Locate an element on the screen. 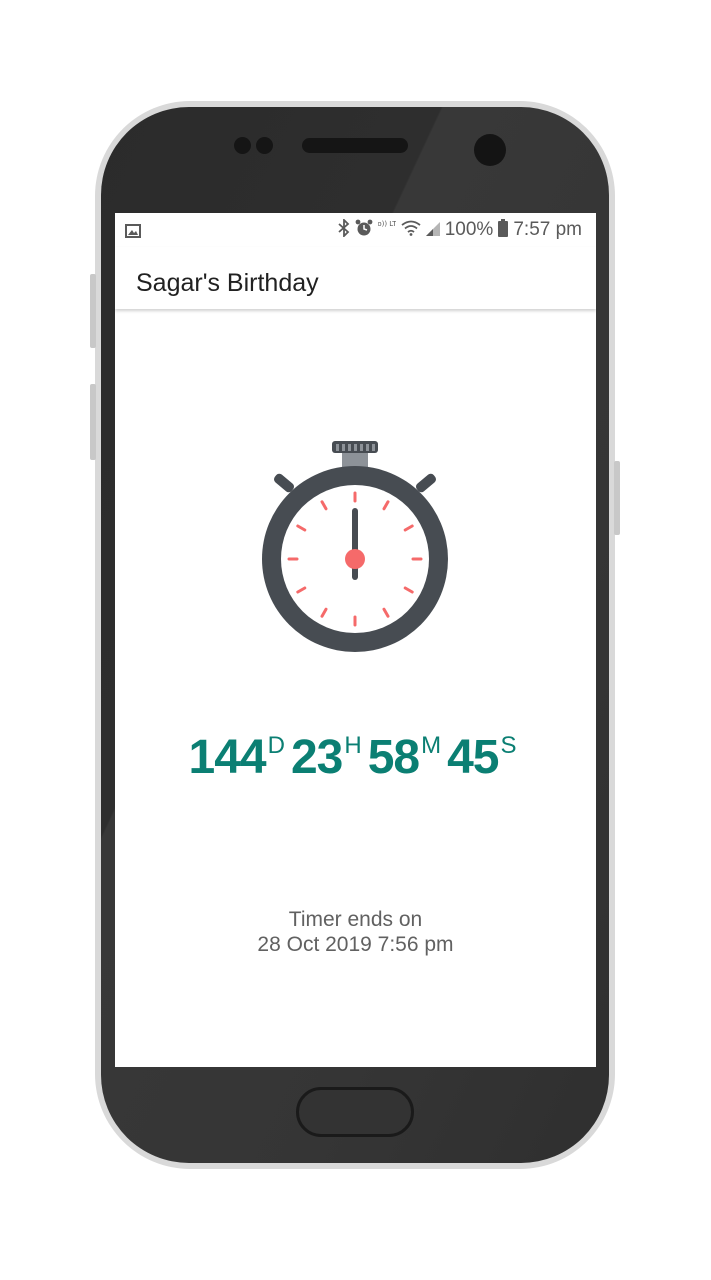 The image size is (711, 1280). earpiece-speaker is located at coordinates (355, 145).